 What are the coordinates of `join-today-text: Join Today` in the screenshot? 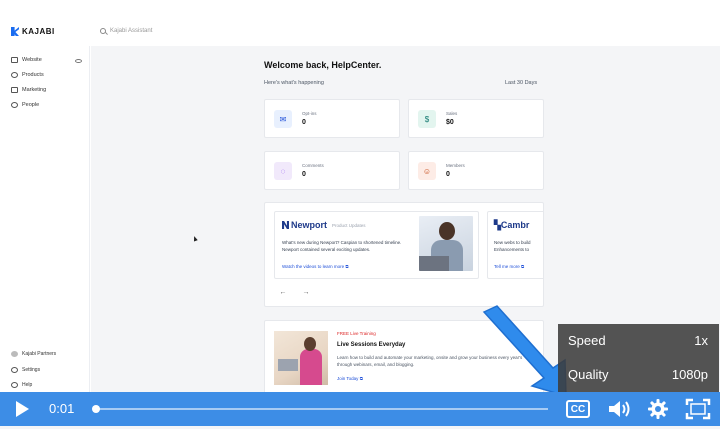 It's located at (348, 378).